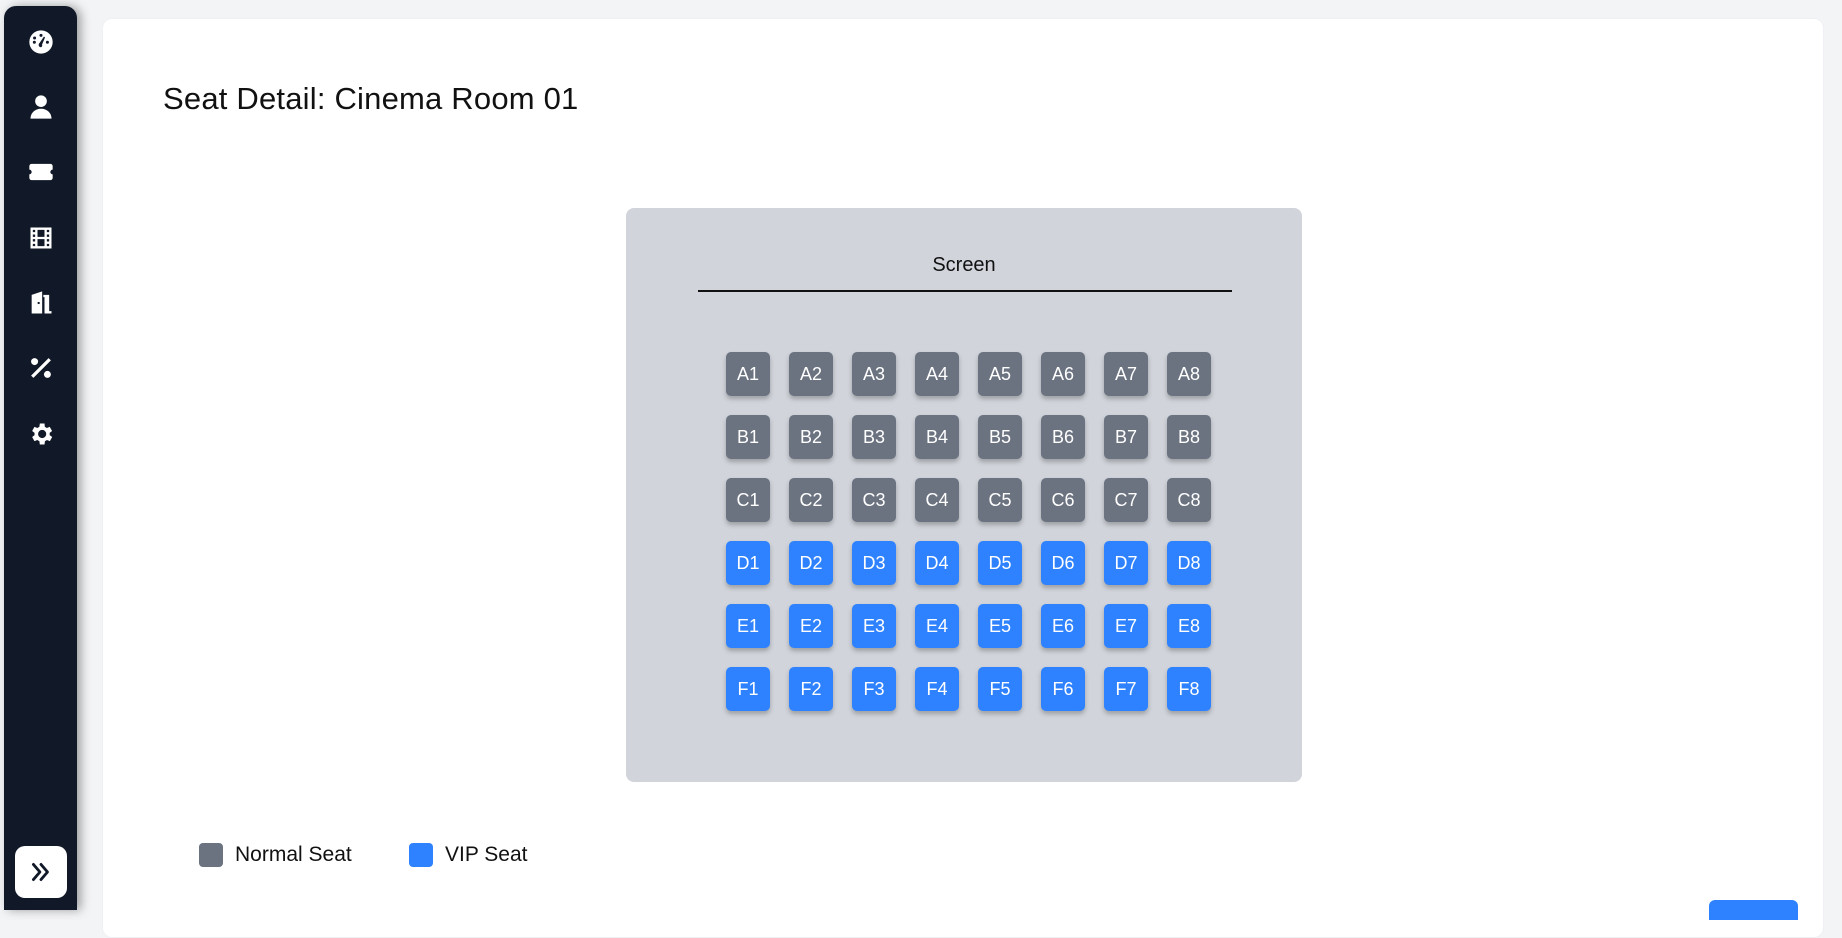 The image size is (1842, 938). Describe the element at coordinates (937, 374) in the screenshot. I see `seat-a4: A4` at that location.